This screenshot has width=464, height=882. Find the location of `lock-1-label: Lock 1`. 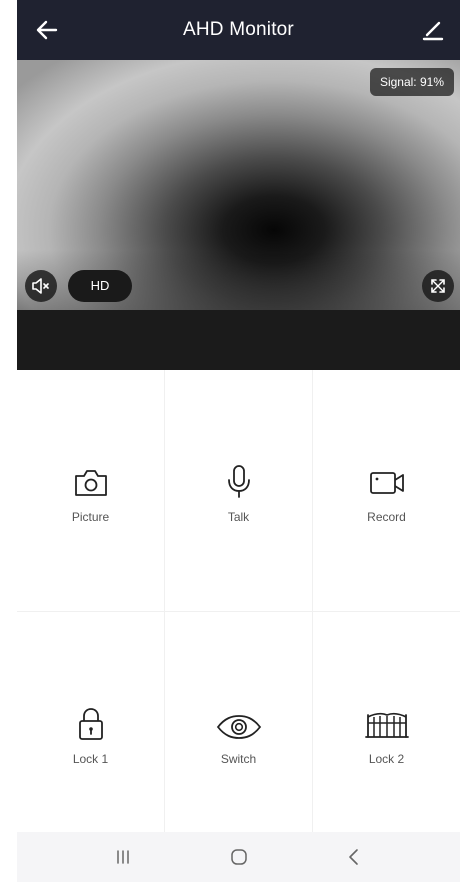

lock-1-label: Lock 1 is located at coordinates (90, 759).